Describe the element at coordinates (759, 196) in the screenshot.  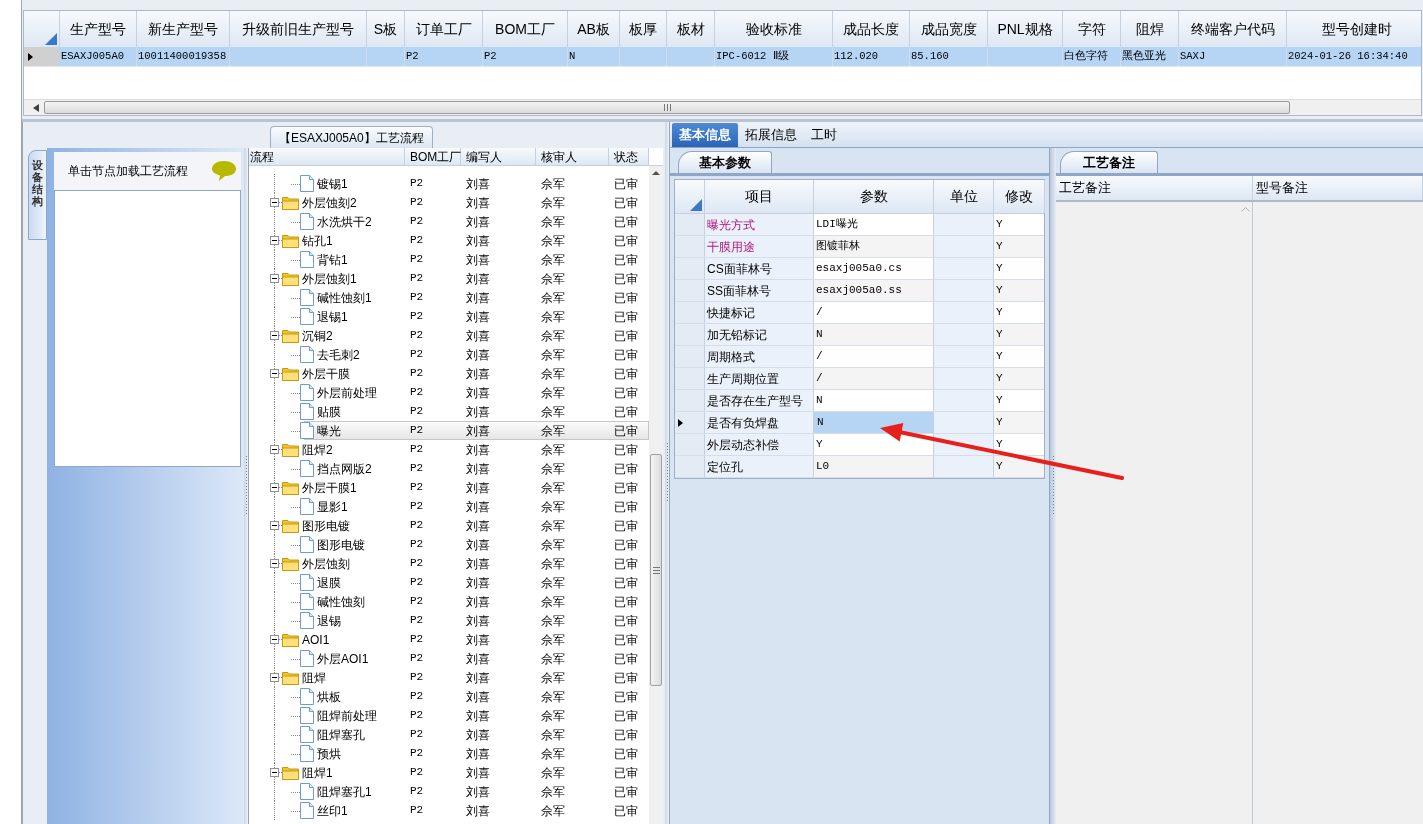
I see `column-header: 项目` at that location.